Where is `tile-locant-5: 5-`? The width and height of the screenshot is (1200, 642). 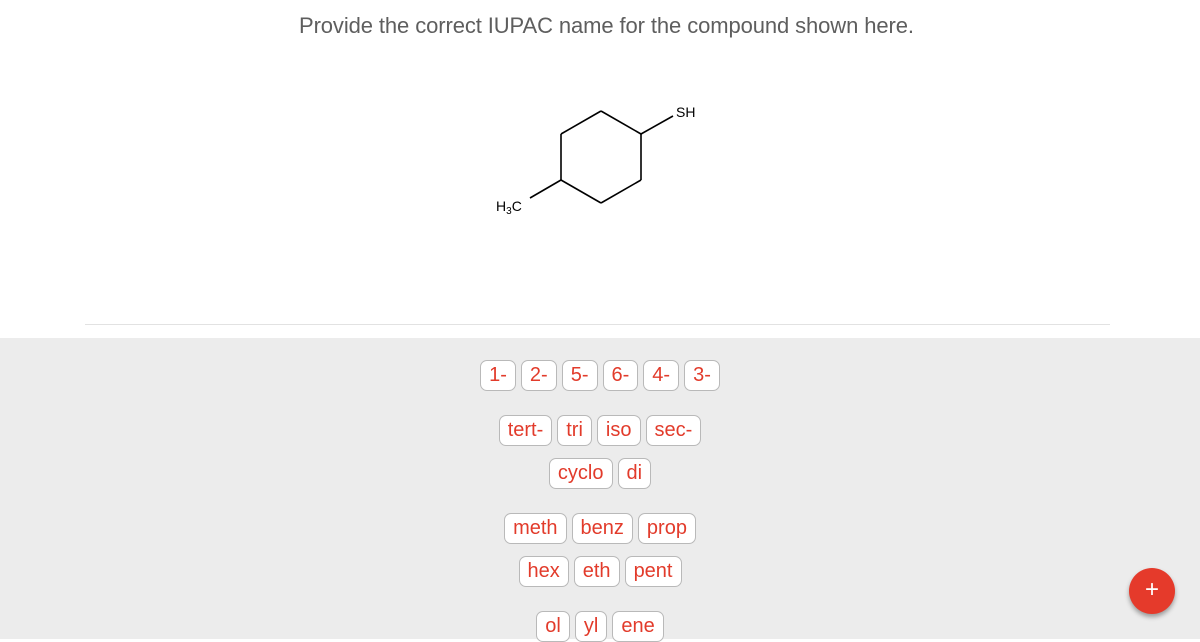
tile-locant-5: 5- is located at coordinates (579, 375).